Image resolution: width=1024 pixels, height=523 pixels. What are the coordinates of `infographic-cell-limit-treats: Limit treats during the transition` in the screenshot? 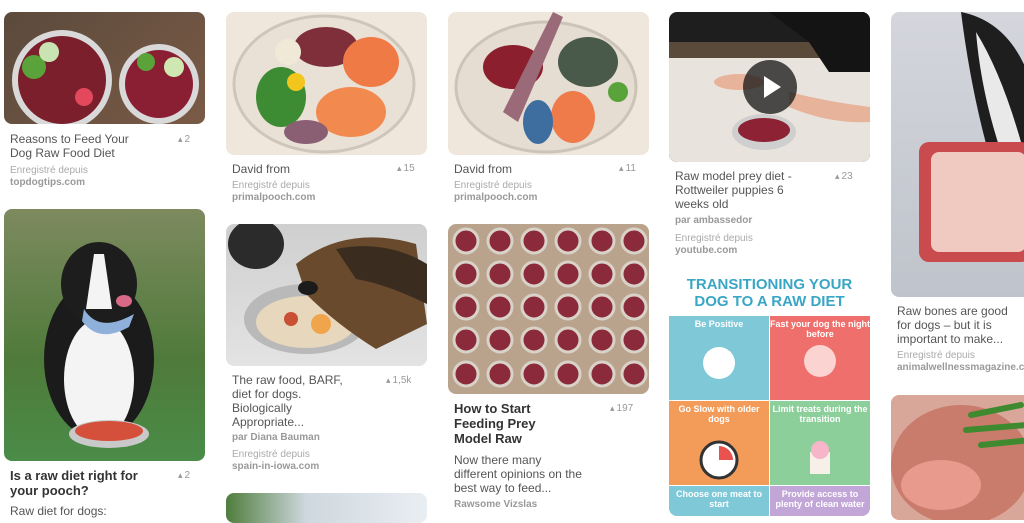 It's located at (820, 443).